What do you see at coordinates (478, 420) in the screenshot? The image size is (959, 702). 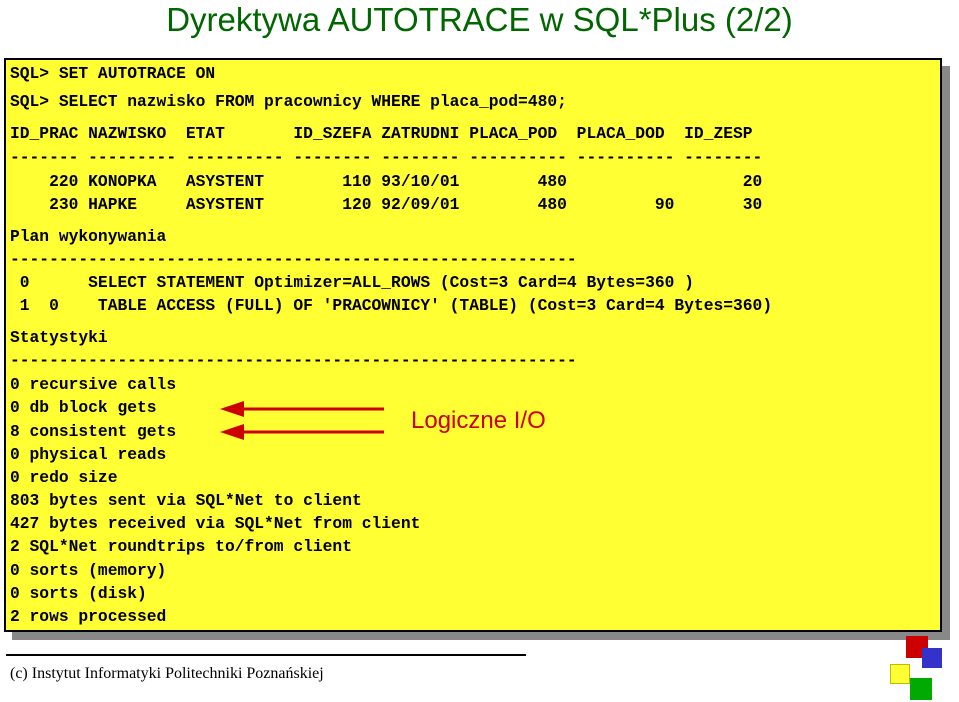 I see `logical-io-annotation: Logiczne I/O` at bounding box center [478, 420].